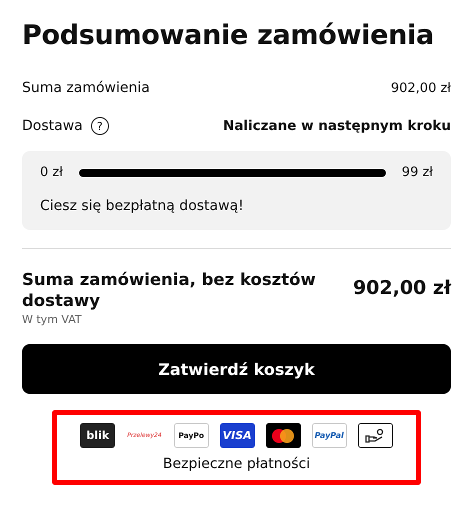  I want to click on total-value: 902,00 zł, so click(401, 288).